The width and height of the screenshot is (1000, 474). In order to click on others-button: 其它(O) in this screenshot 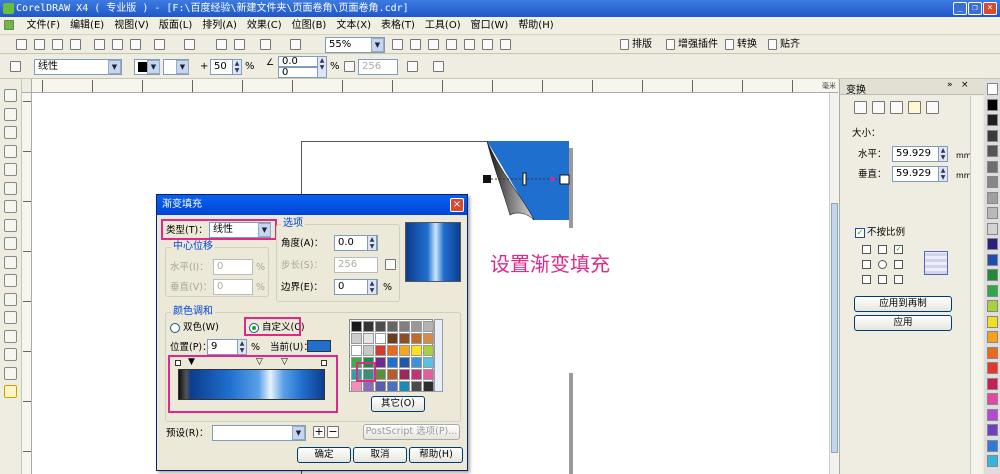, I will do `click(398, 404)`.